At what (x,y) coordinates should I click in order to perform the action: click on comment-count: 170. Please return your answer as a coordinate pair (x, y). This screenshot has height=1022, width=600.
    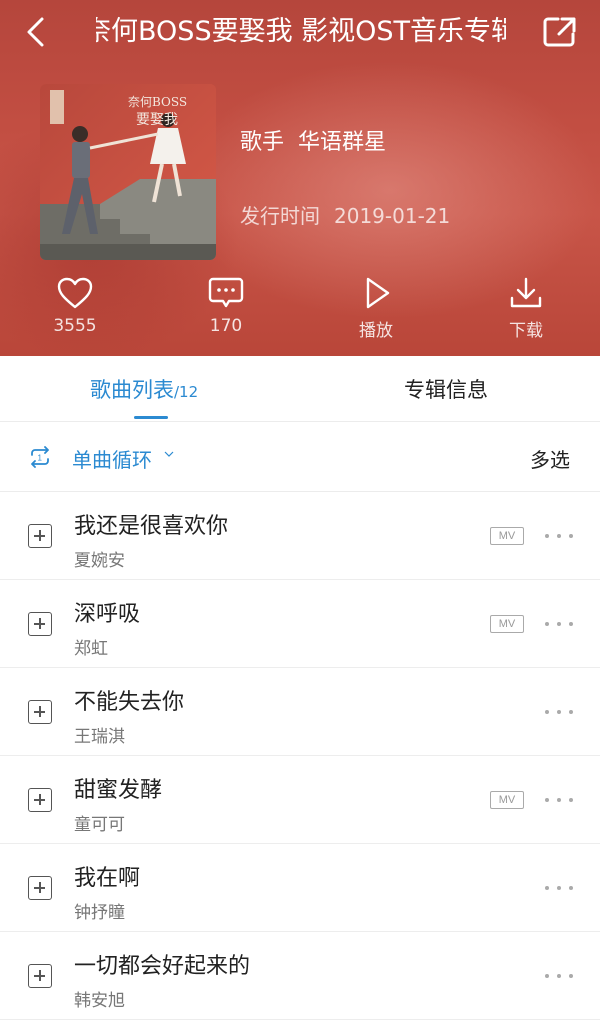
    Looking at the image, I should click on (226, 326).